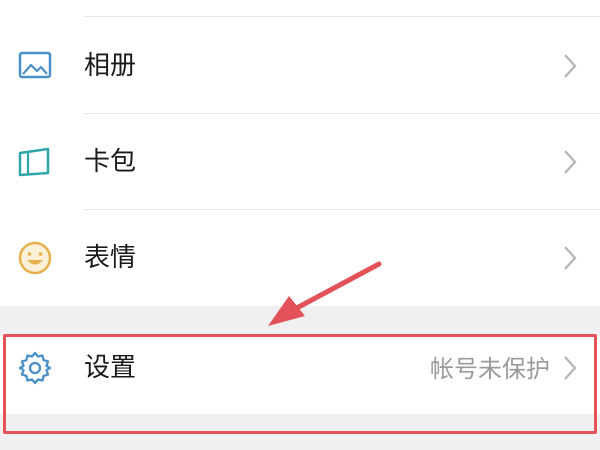 The height and width of the screenshot is (450, 600). I want to click on menu-item-label: 相册, so click(110, 66).